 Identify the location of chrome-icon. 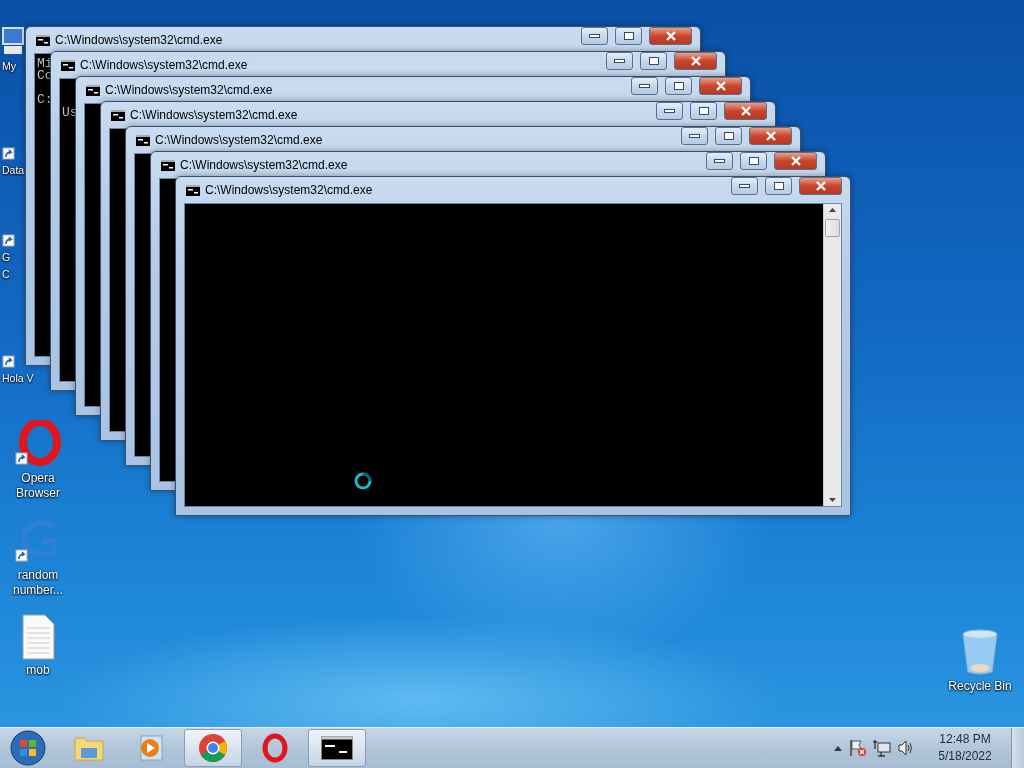
(213, 748).